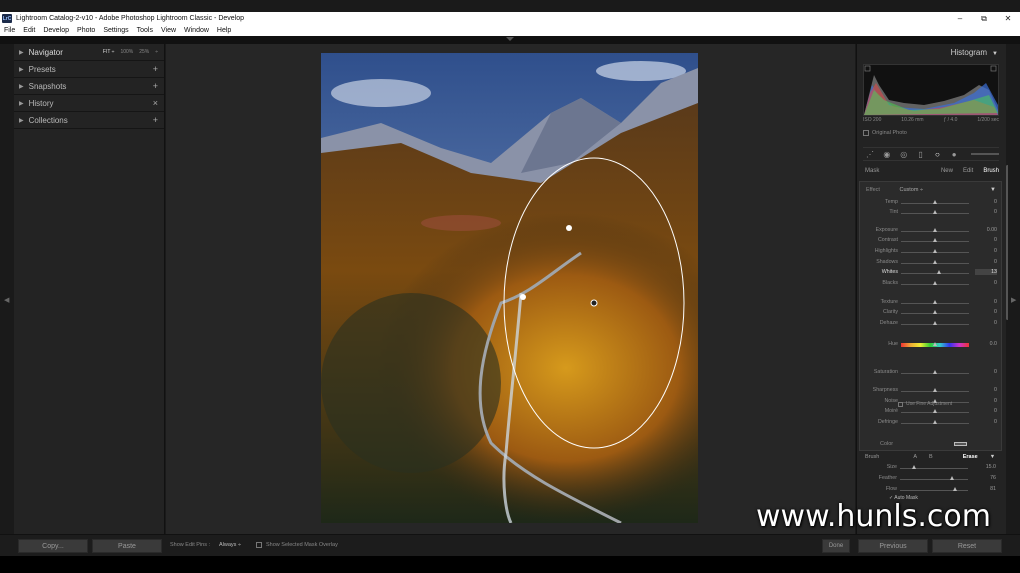 Image resolution: width=1020 pixels, height=573 pixels. I want to click on effect-slider-tint: Tint 0, so click(931, 213).